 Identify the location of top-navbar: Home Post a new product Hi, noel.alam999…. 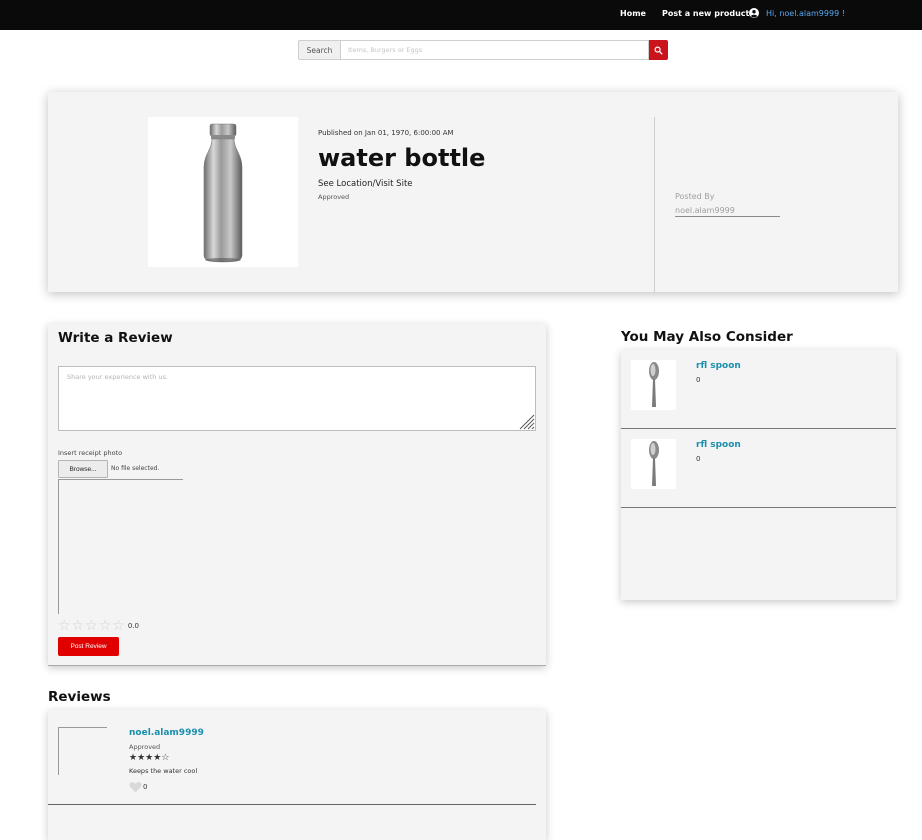
(461, 15).